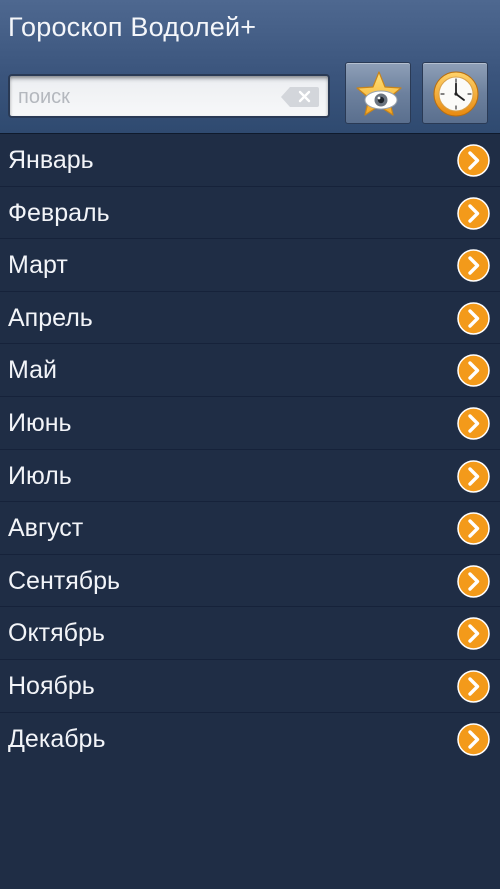  I want to click on search-box, so click(169, 96).